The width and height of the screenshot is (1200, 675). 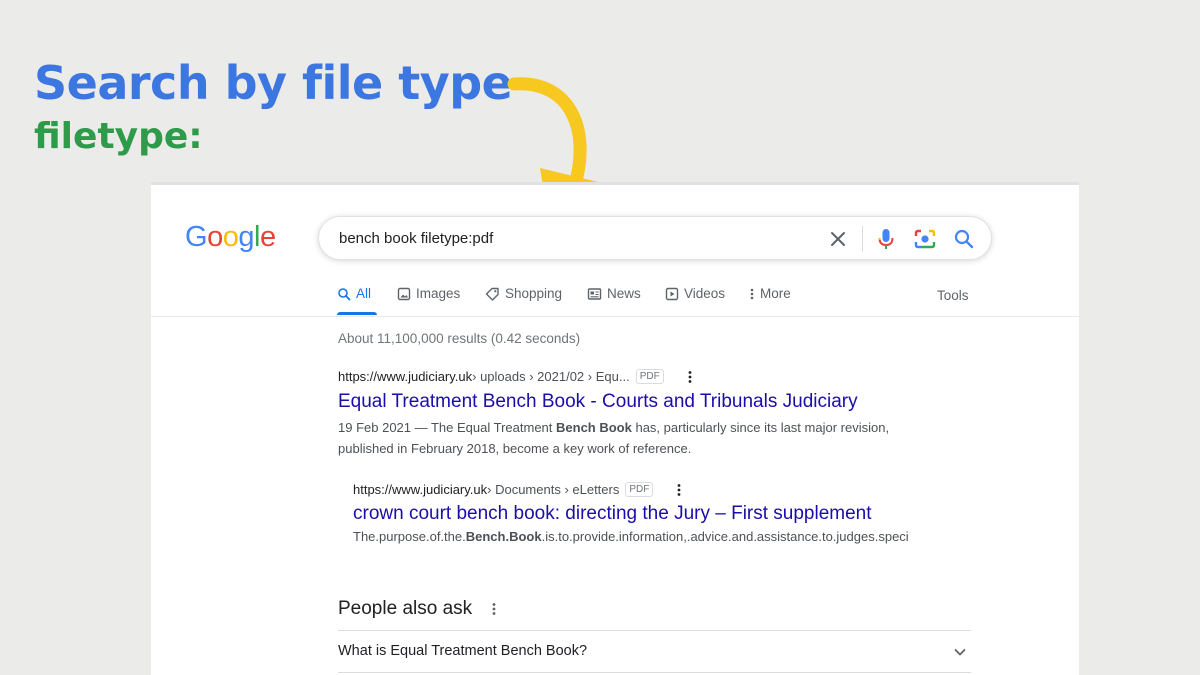 What do you see at coordinates (862, 239) in the screenshot?
I see `search-box-divider` at bounding box center [862, 239].